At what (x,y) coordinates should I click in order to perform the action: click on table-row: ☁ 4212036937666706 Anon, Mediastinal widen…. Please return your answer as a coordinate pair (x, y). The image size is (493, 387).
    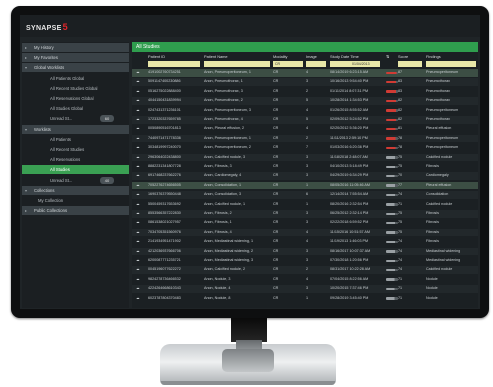
    Looking at the image, I should click on (305, 251).